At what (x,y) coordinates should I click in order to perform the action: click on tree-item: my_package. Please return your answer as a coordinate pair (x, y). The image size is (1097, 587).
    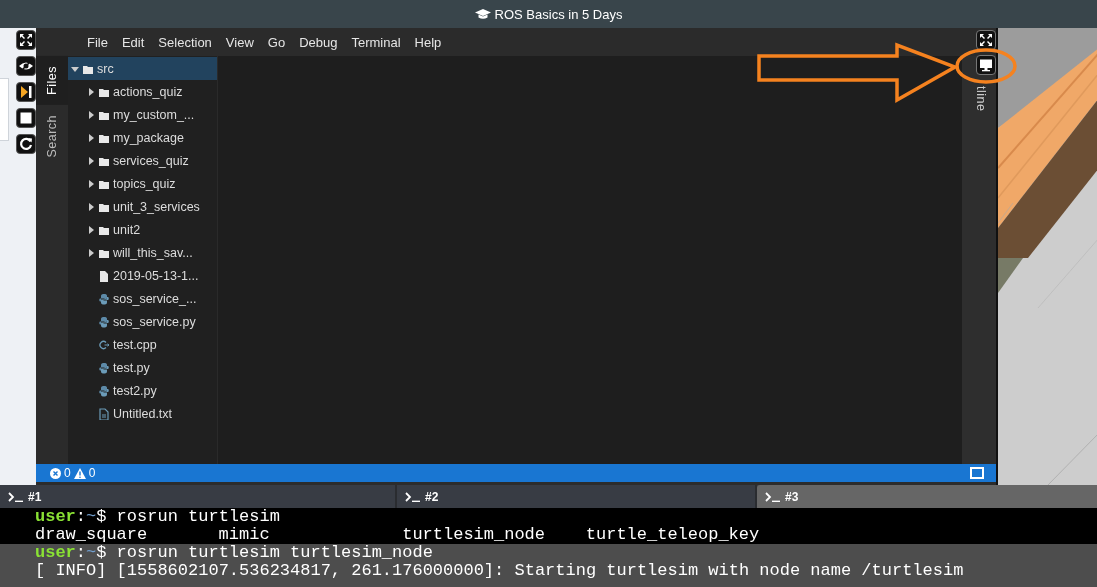
    Looking at the image, I should click on (142, 137).